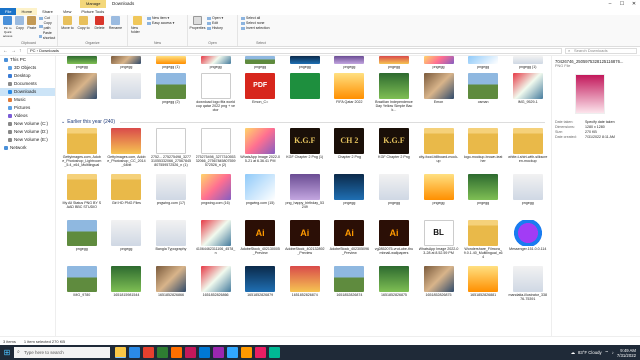  Describe the element at coordinates (350, 95) in the screenshot. I see `file-item: FIFA Qatar 2022` at that location.